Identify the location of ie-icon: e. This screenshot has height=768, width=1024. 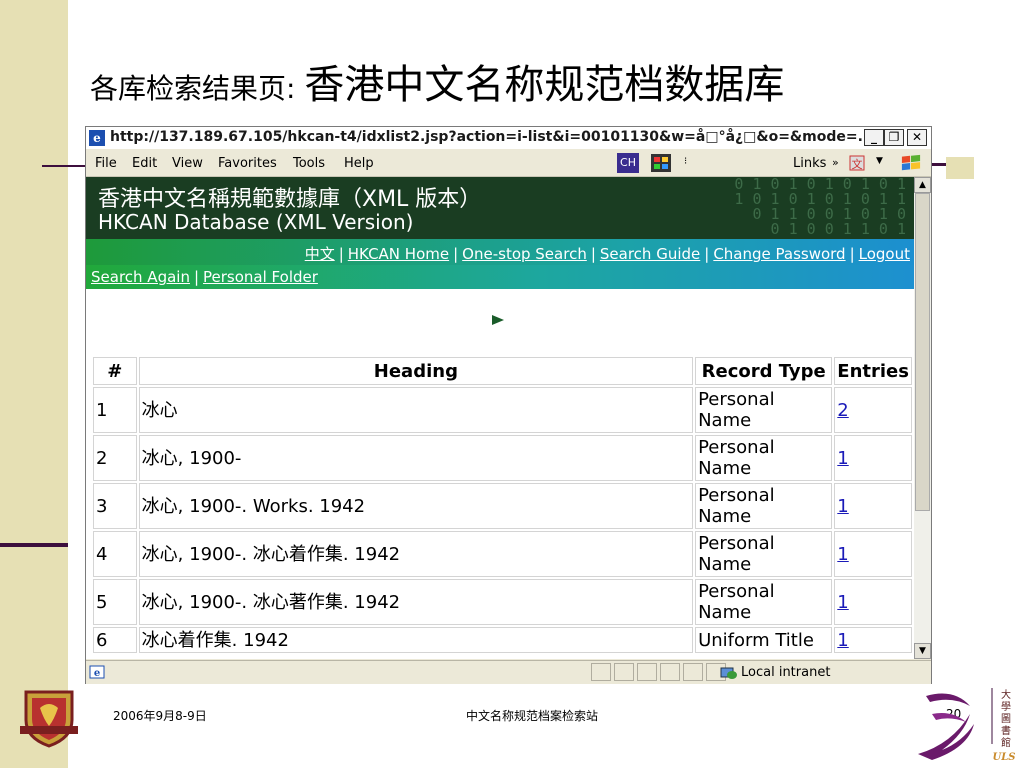
(97, 138).